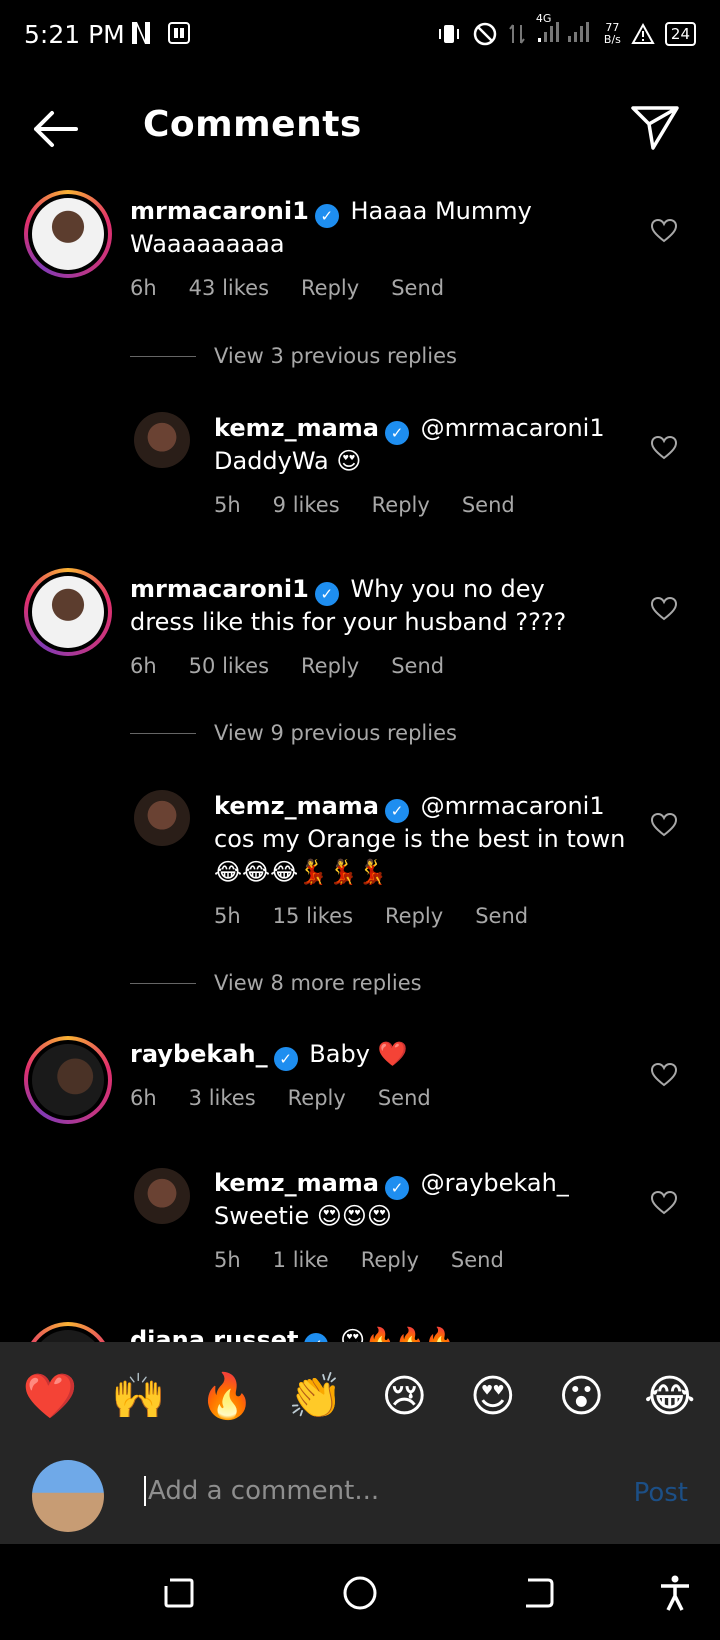 The height and width of the screenshot is (1640, 720). Describe the element at coordinates (517, 34) in the screenshot. I see `data-arrows-icon` at that location.